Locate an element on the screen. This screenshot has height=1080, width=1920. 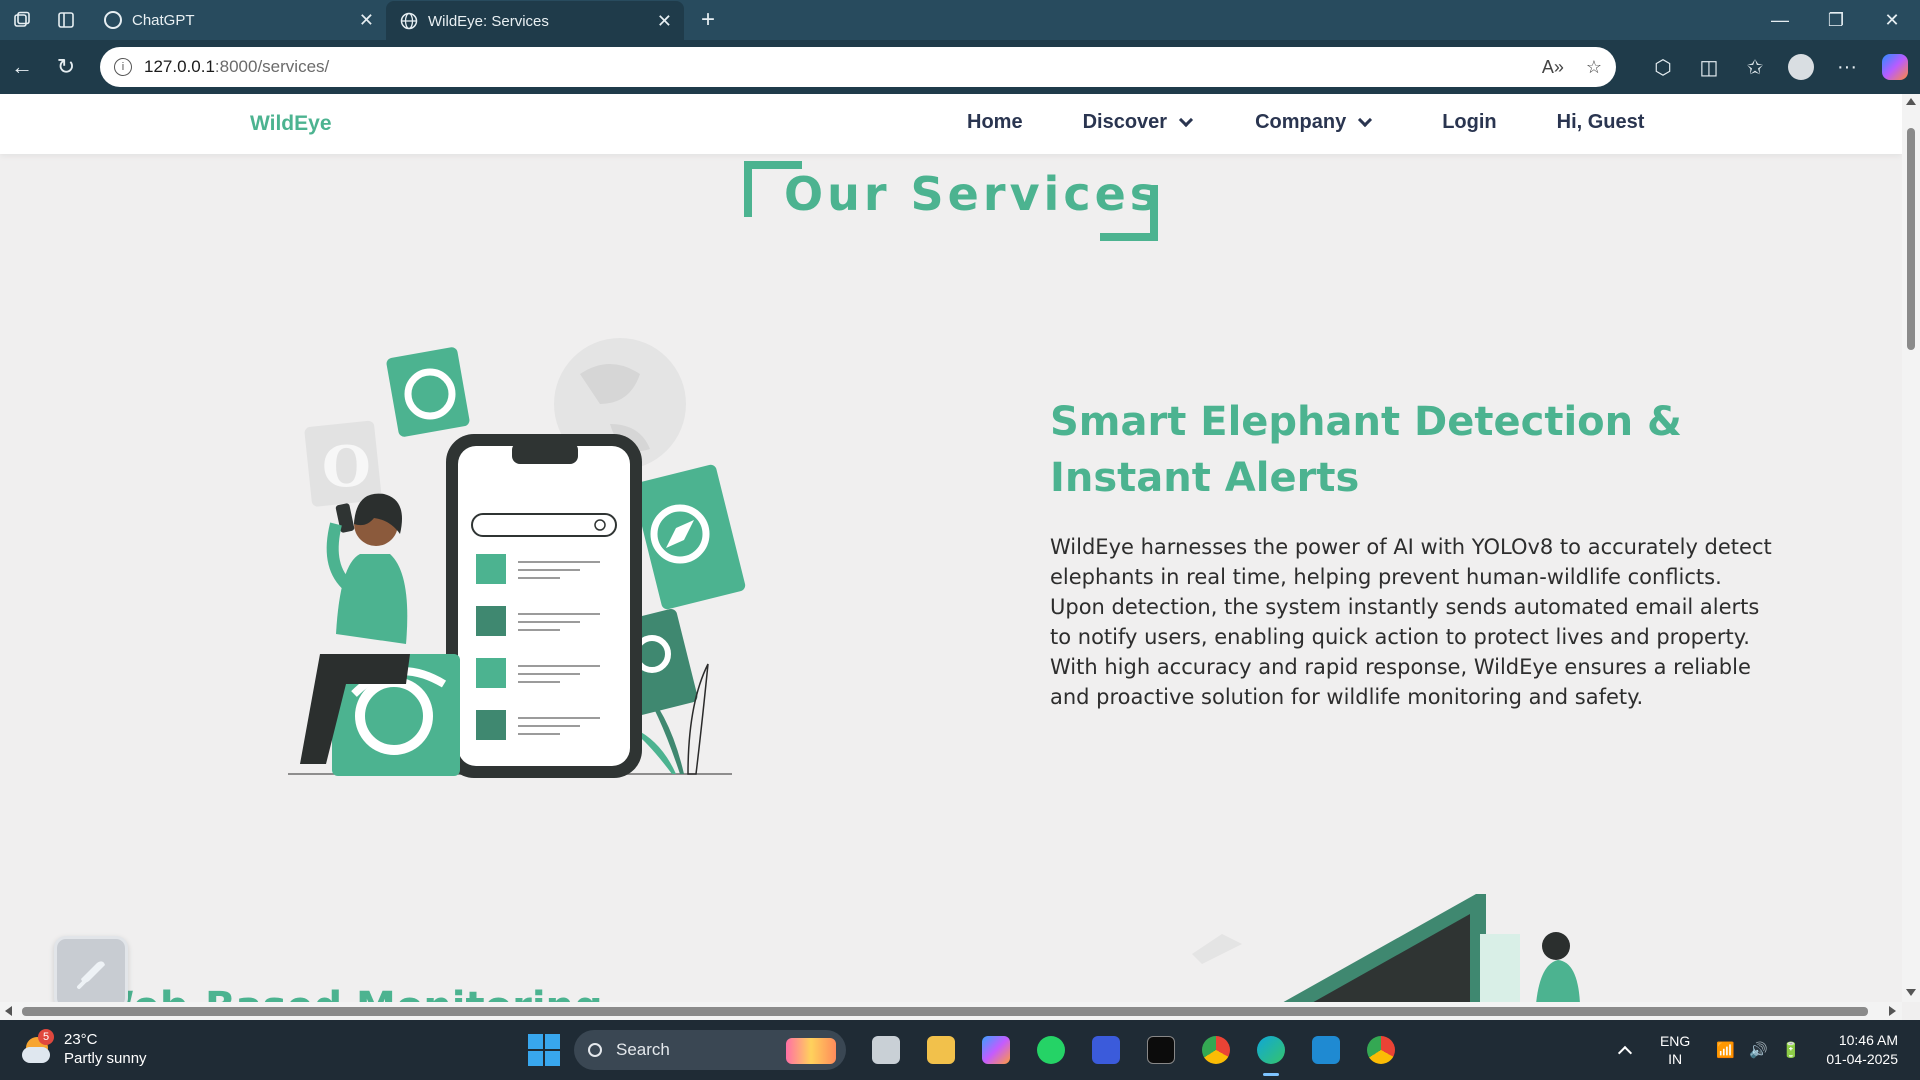
vscode-icon is located at coordinates (1325, 1050).